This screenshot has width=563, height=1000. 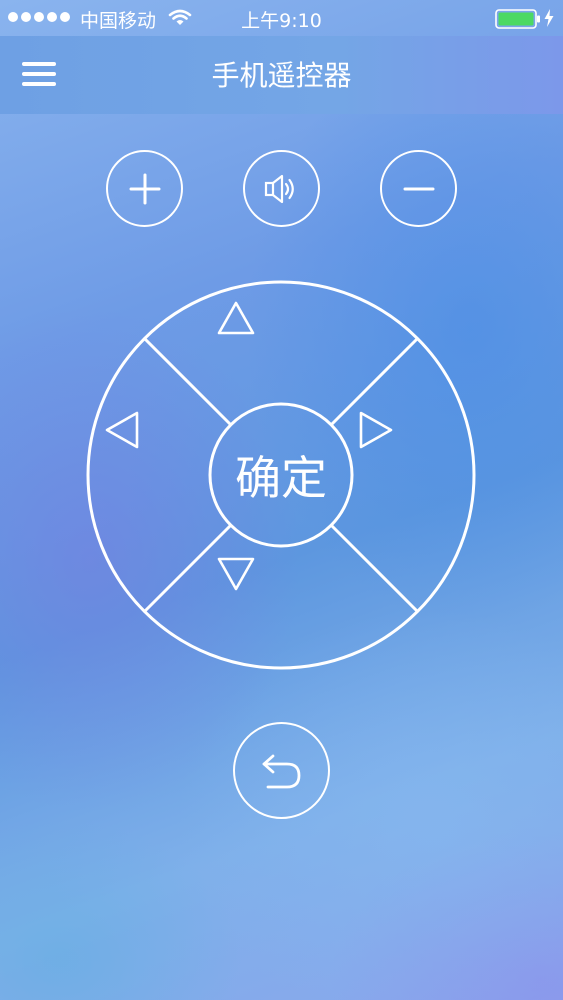 I want to click on triangle-right-icon, so click(x=376, y=430).